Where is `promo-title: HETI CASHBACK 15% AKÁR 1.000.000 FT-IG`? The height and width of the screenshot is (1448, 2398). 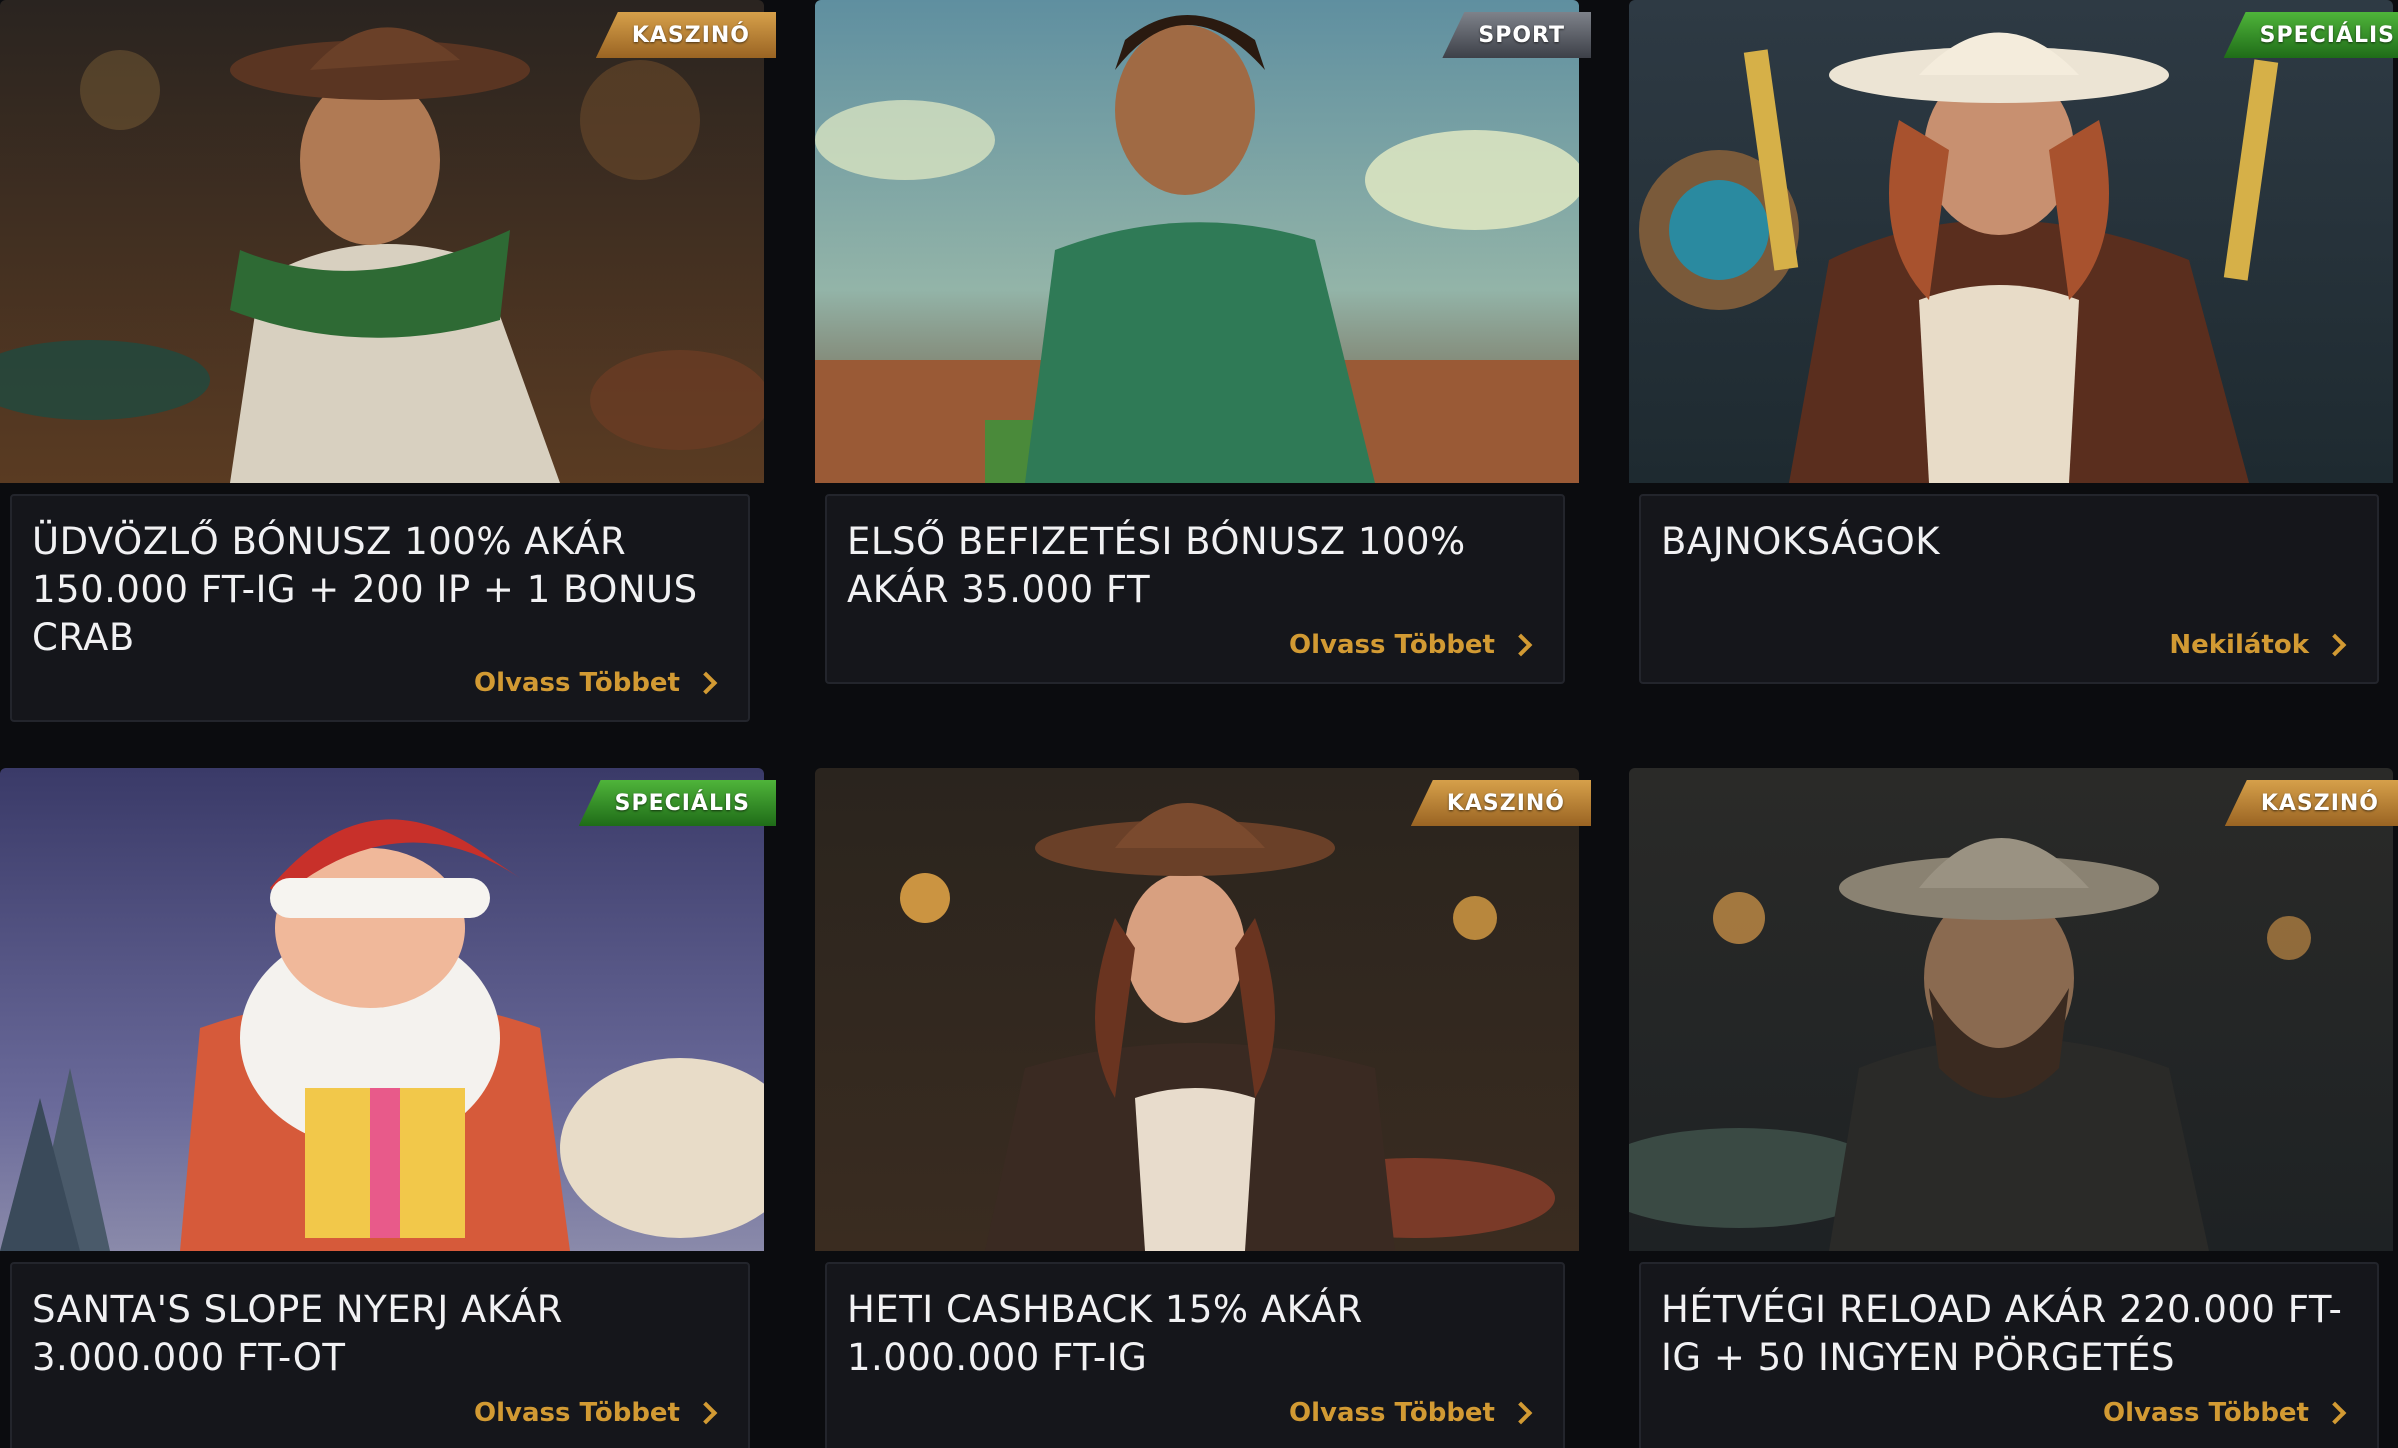 promo-title: HETI CASHBACK 15% AKÁR 1.000.000 FT-IG is located at coordinates (1105, 1333).